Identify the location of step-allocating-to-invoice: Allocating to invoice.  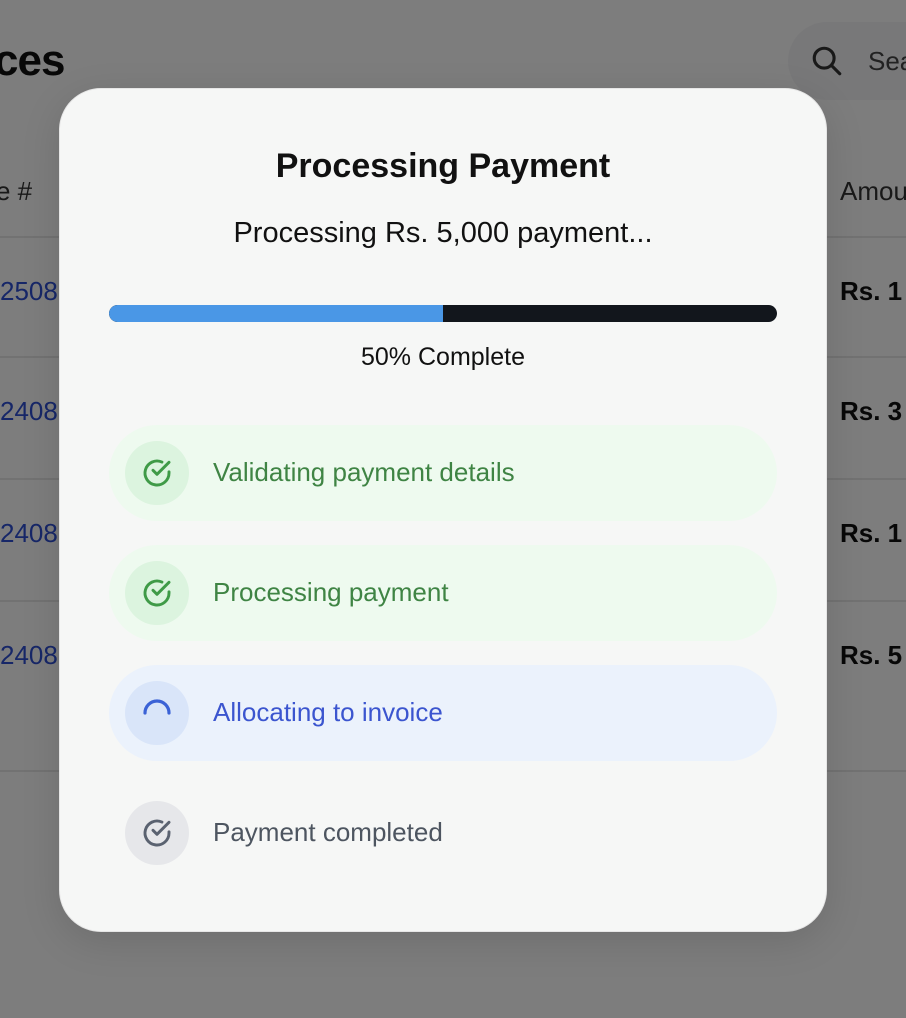
(443, 713).